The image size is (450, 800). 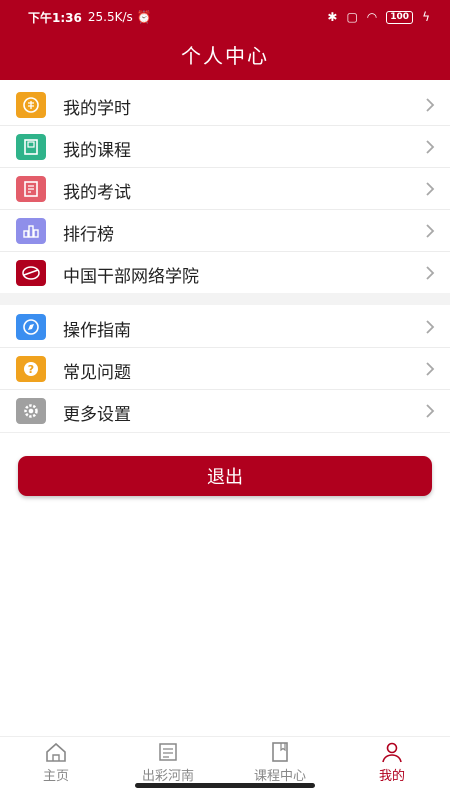 What do you see at coordinates (31, 189) in the screenshot?
I see `exam-icon` at bounding box center [31, 189].